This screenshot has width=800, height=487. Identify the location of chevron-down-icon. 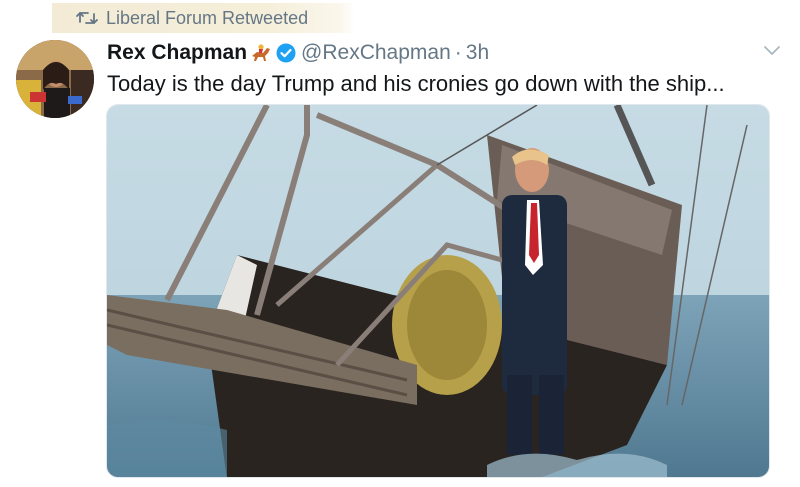
(772, 51).